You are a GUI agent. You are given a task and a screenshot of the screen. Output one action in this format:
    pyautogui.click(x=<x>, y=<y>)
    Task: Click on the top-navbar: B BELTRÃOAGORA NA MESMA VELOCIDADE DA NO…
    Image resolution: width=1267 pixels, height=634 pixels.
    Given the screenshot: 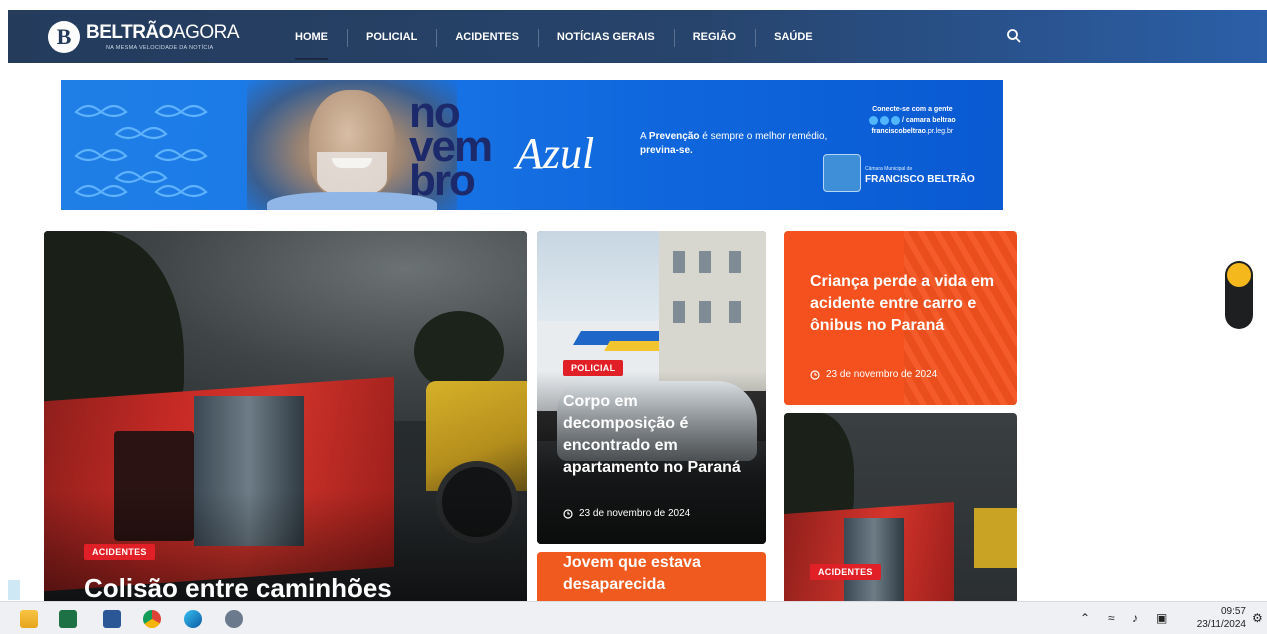 What is the action you would take?
    pyautogui.click(x=637, y=36)
    